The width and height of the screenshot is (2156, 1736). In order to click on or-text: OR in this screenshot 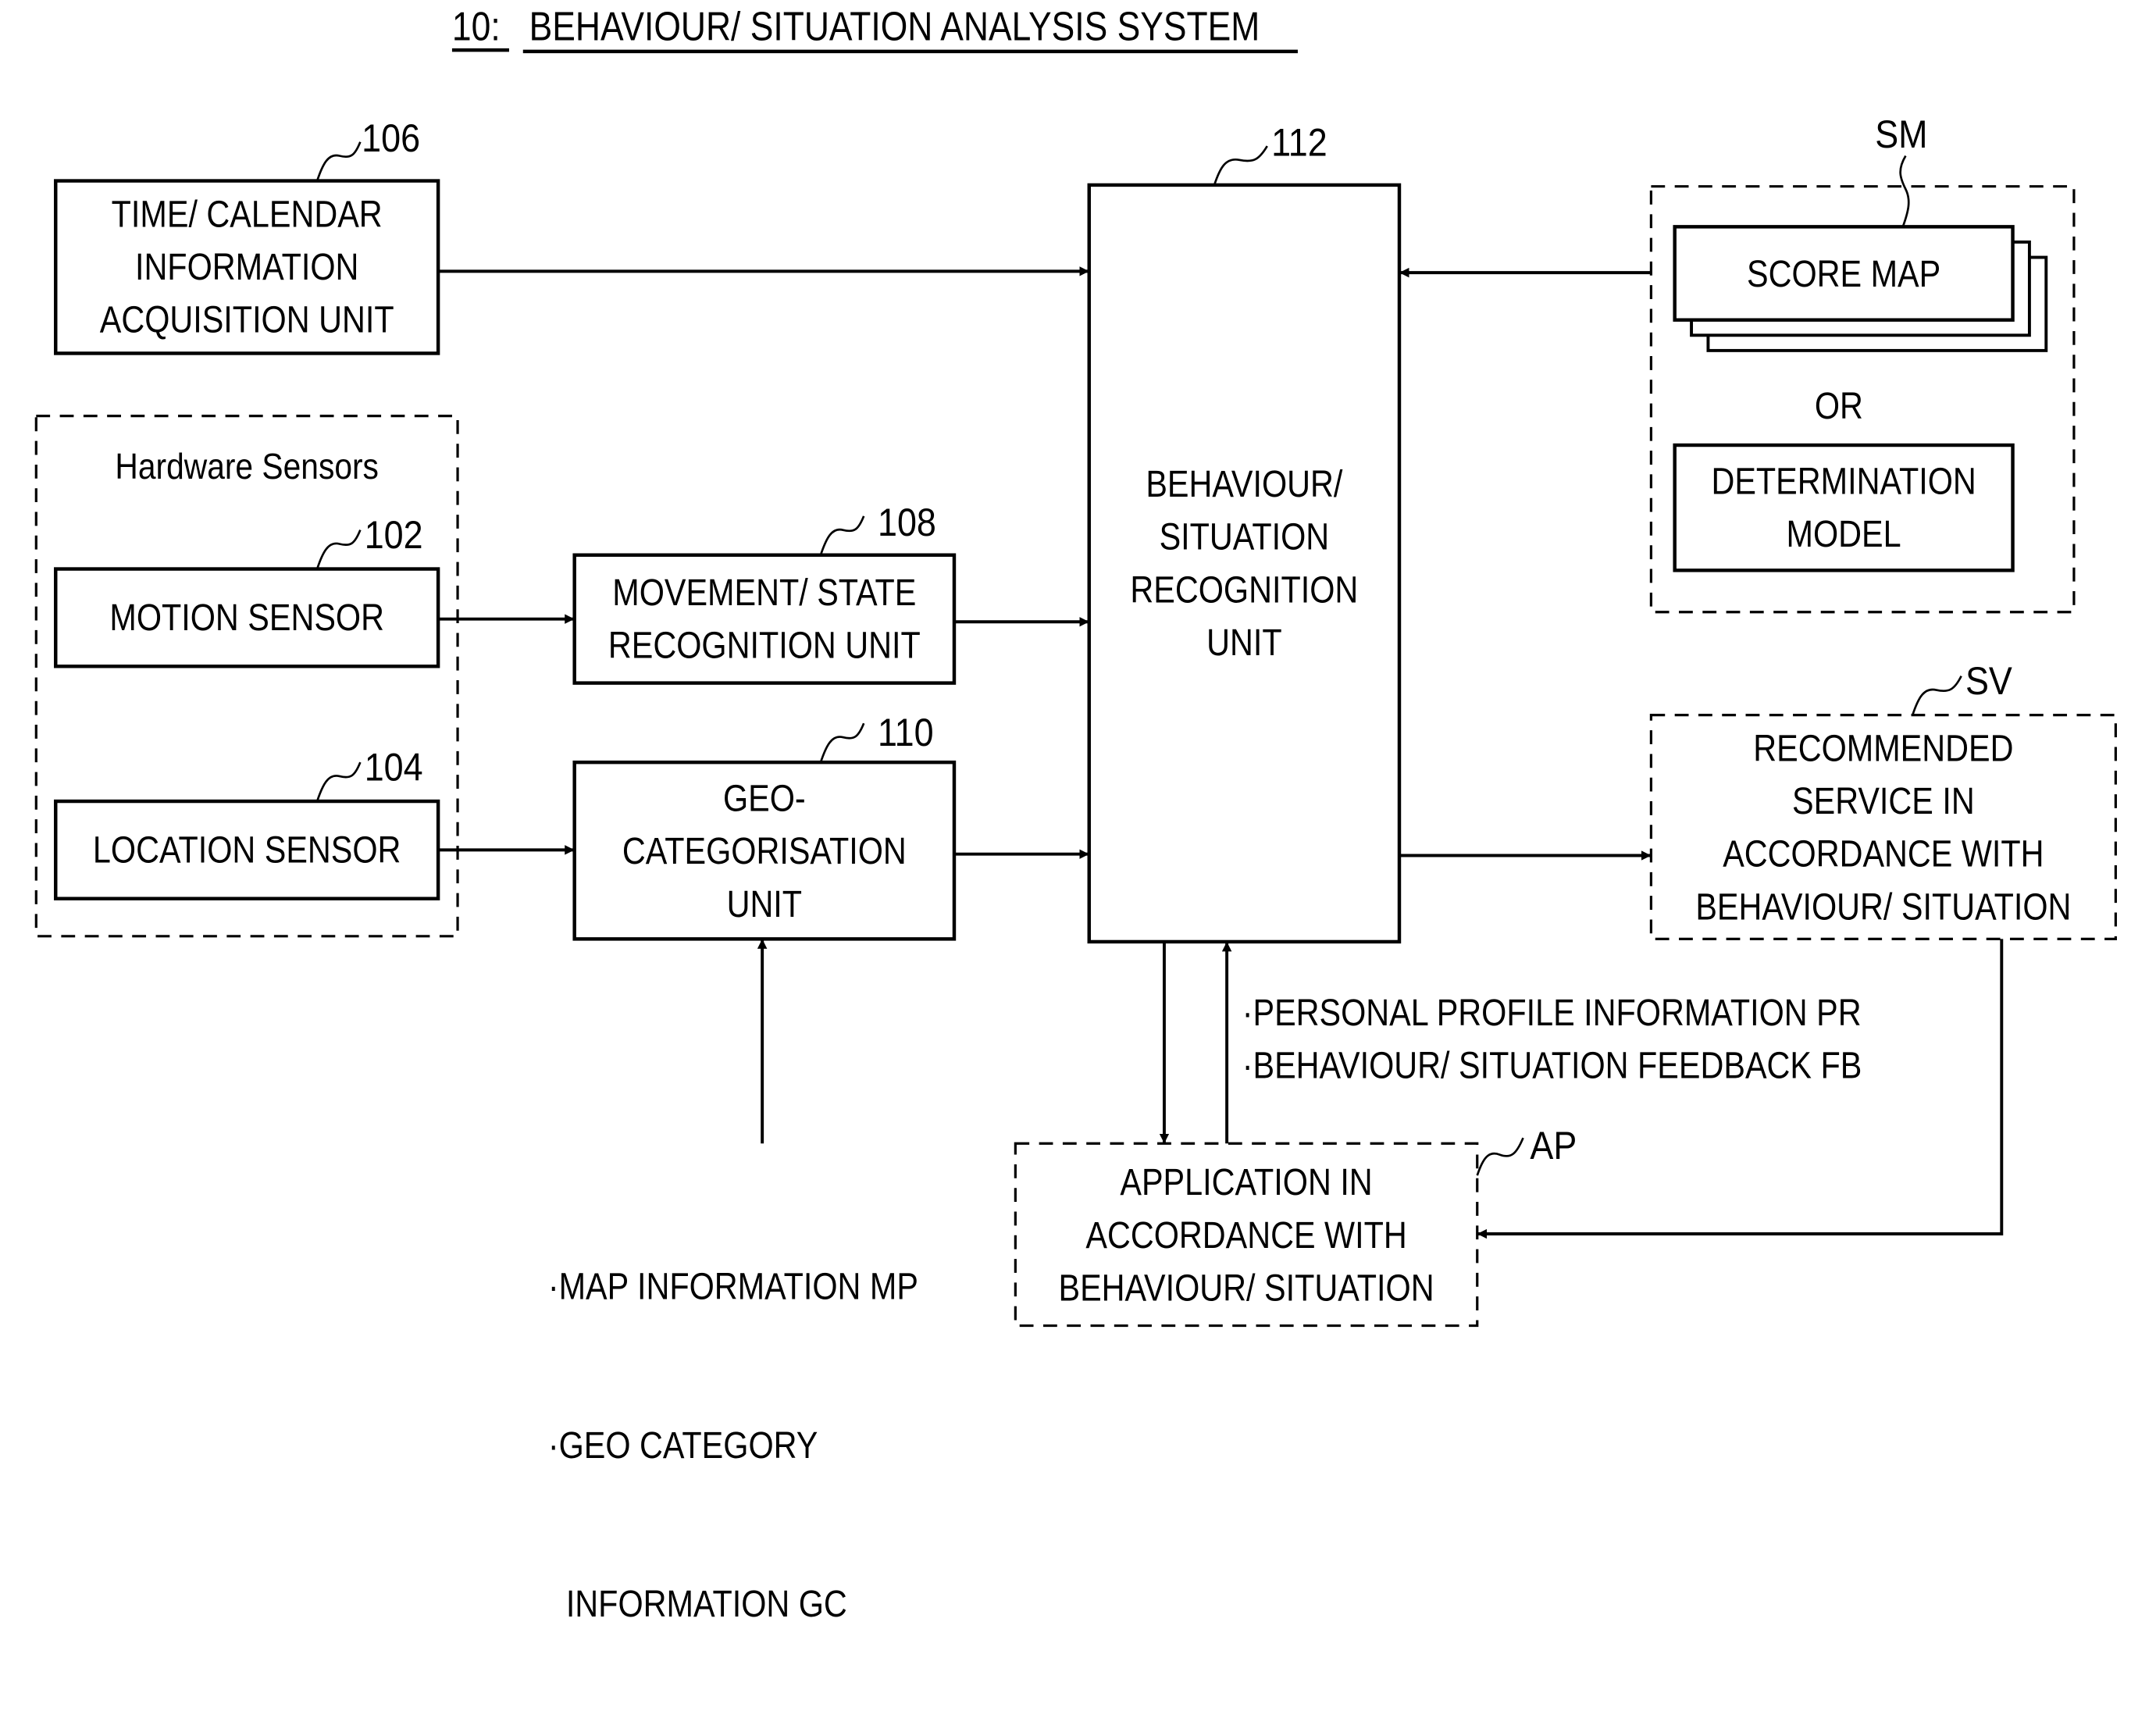, I will do `click(1838, 406)`.